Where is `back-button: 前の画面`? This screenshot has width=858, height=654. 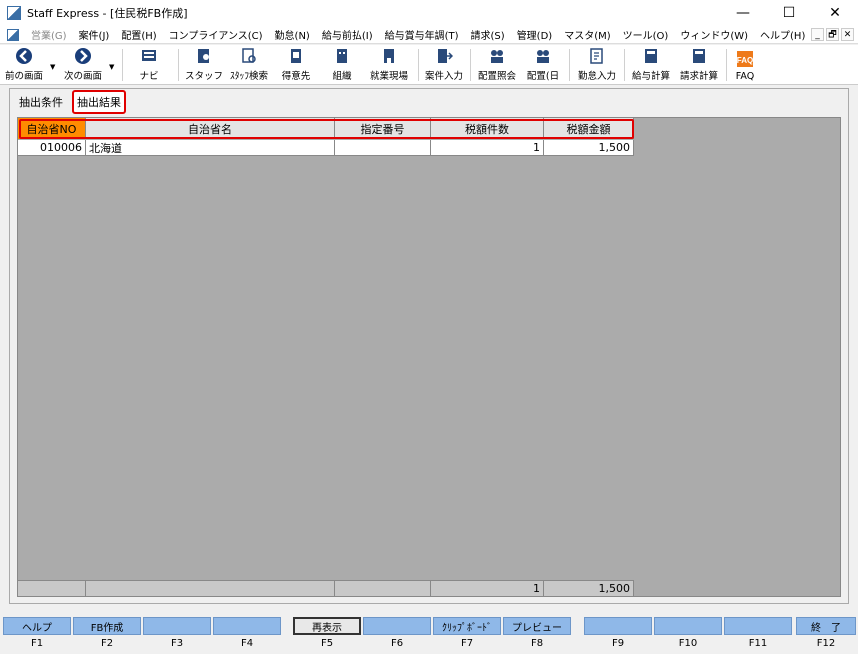
back-button: 前の画面 is located at coordinates (24, 65).